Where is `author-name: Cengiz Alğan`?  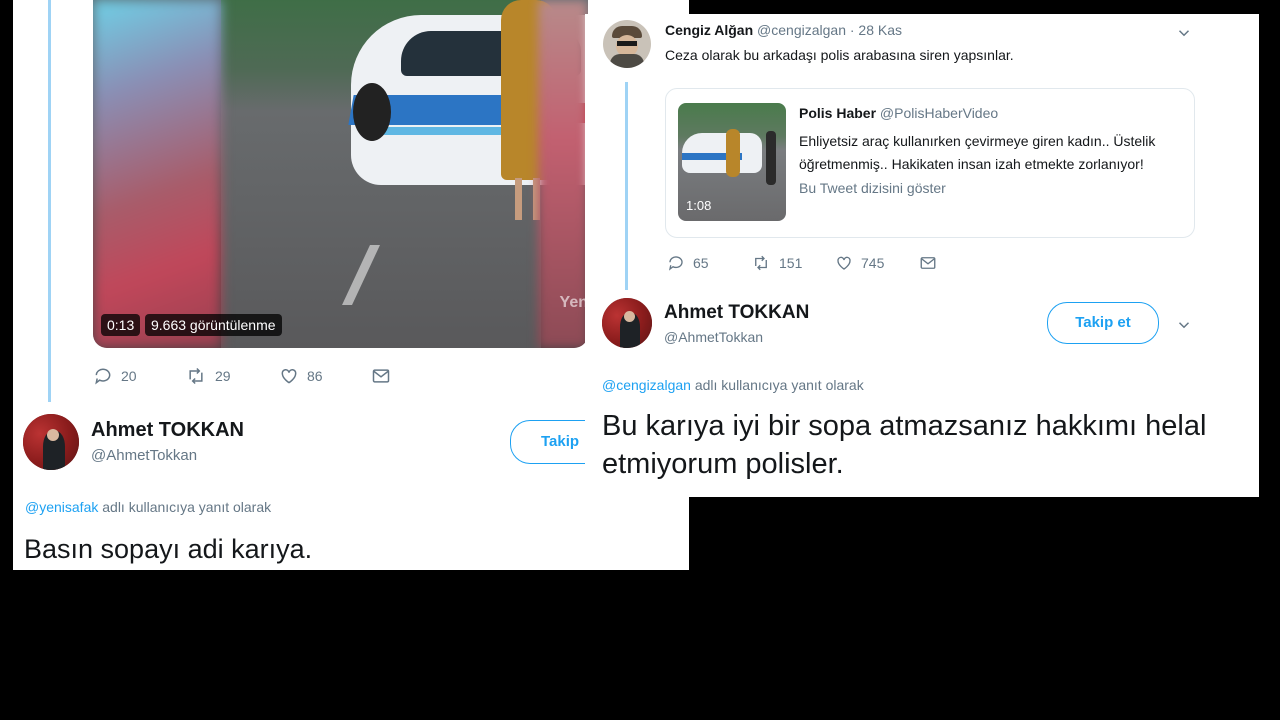
author-name: Cengiz Alğan is located at coordinates (709, 30).